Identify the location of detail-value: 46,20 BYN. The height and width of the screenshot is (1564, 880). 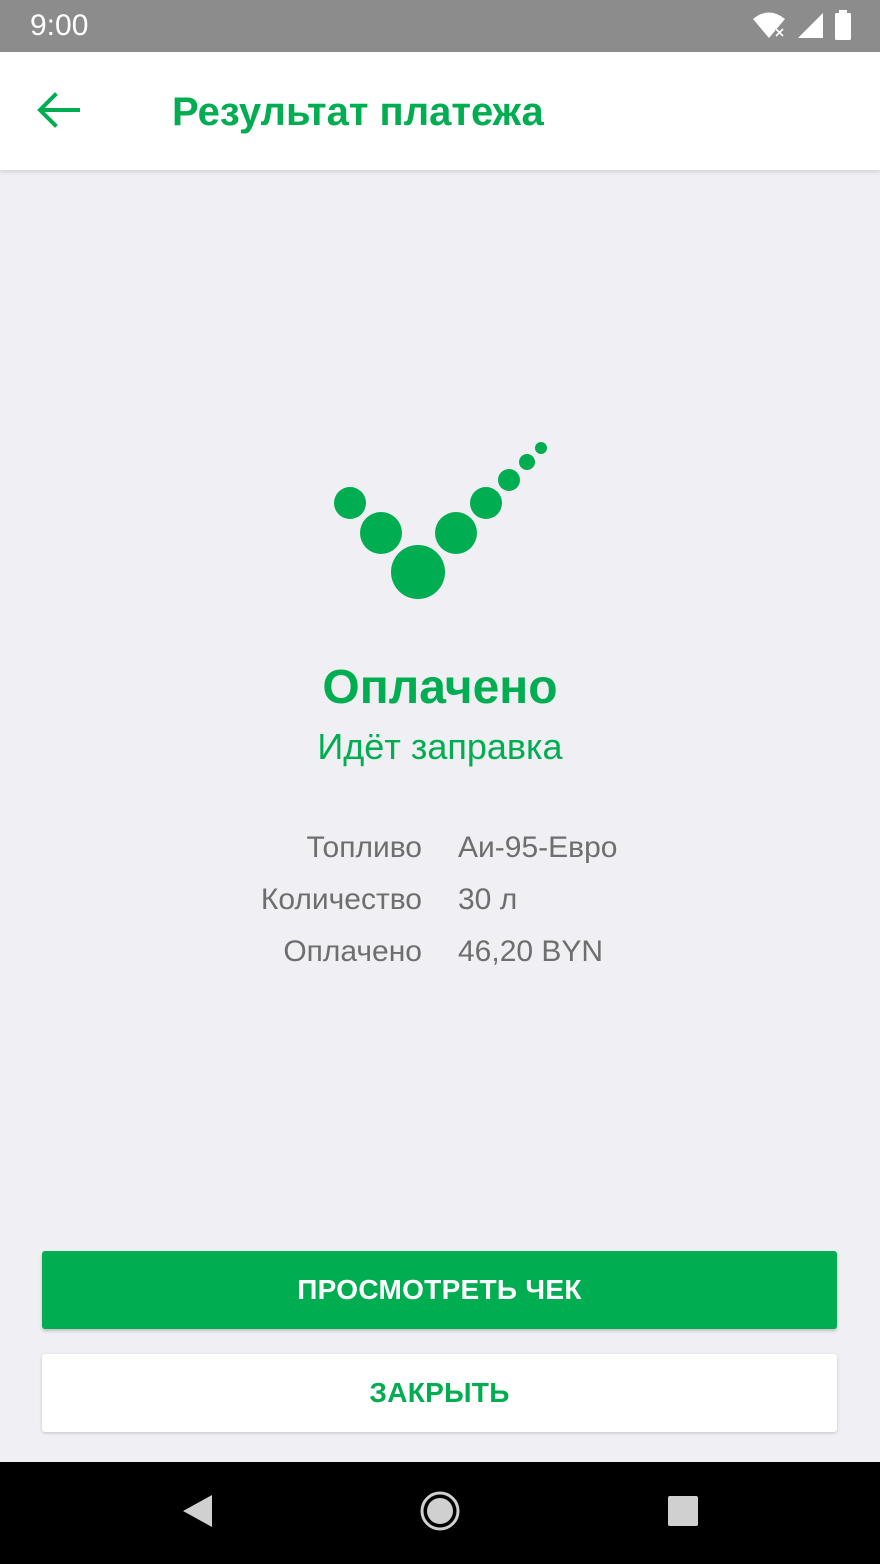
(531, 951).